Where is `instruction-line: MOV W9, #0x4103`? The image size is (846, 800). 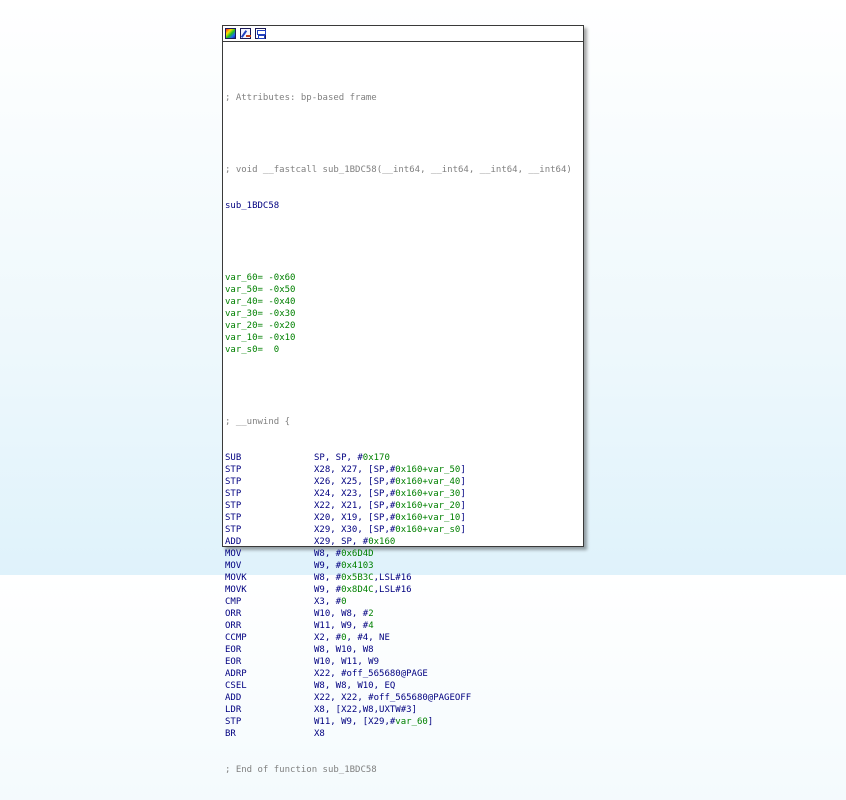 instruction-line: MOV W9, #0x4103 is located at coordinates (398, 566).